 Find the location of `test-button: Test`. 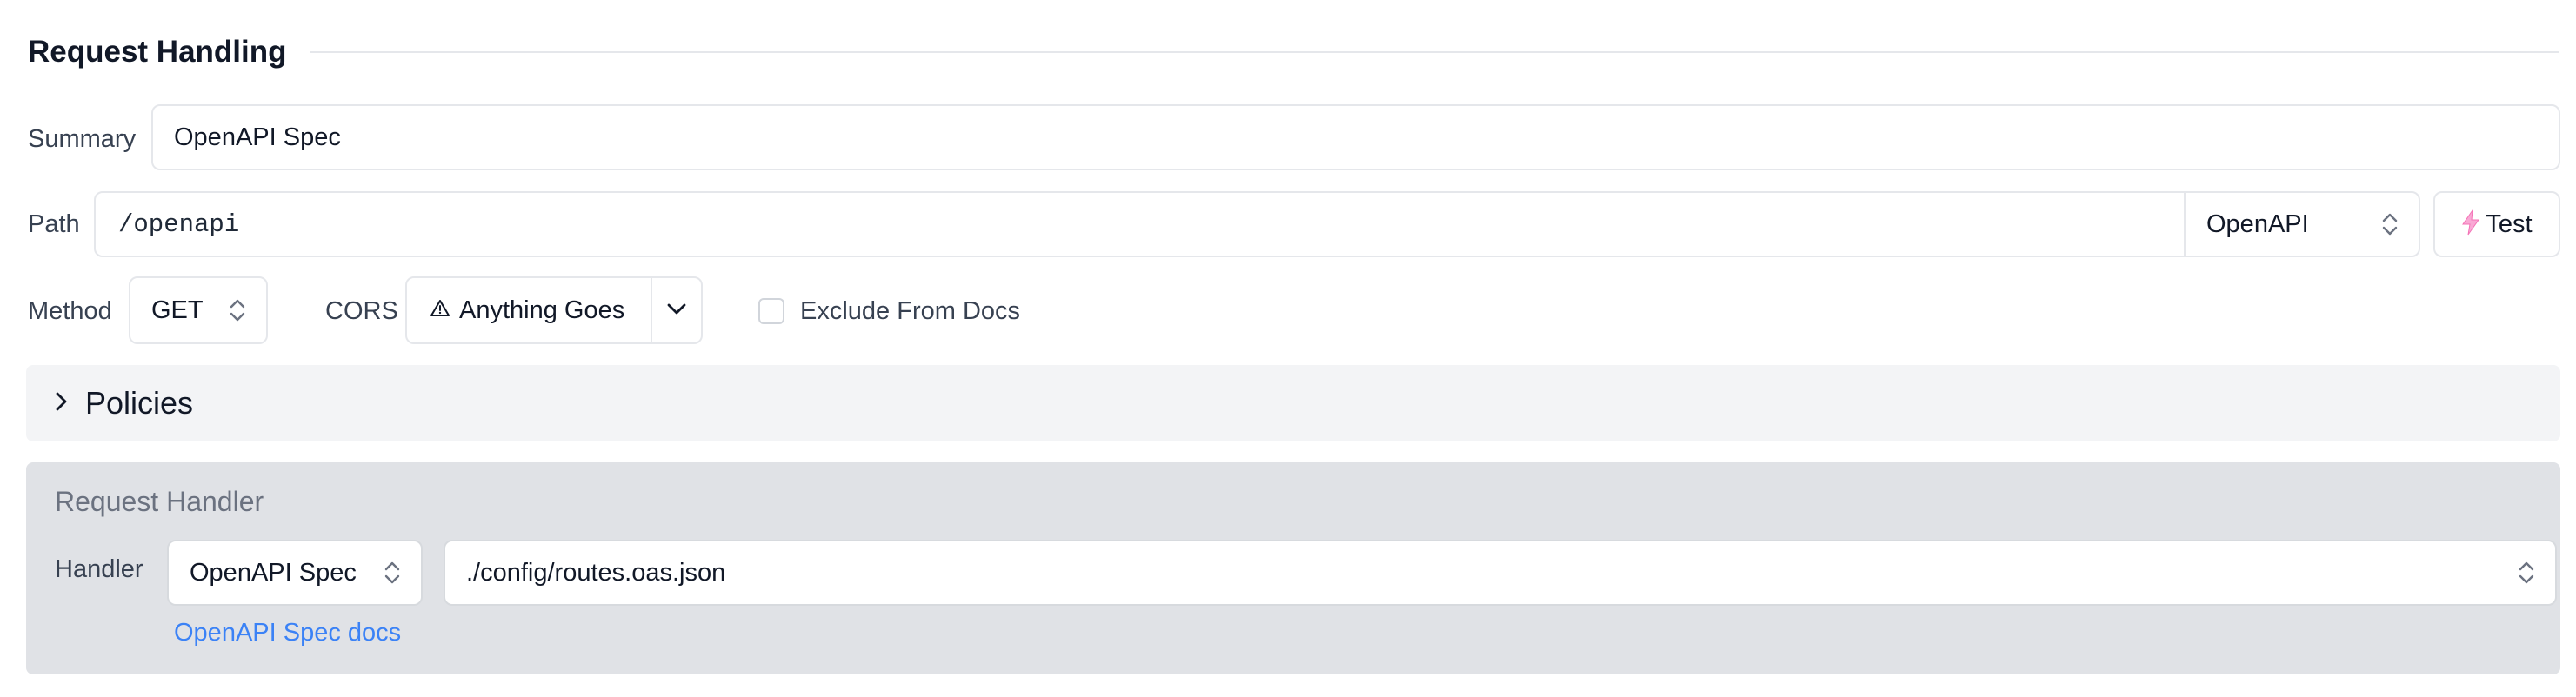

test-button: Test is located at coordinates (2496, 224).